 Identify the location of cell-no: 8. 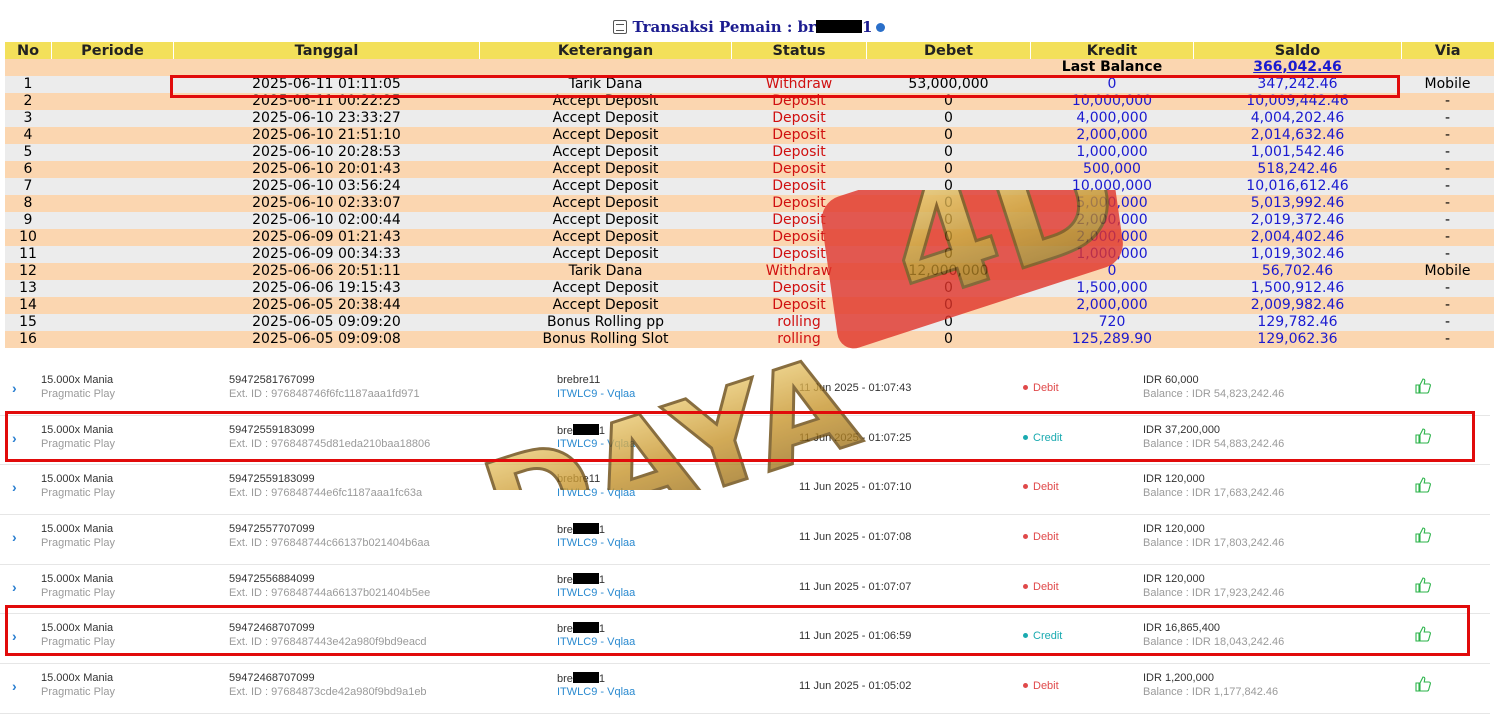
(28, 203).